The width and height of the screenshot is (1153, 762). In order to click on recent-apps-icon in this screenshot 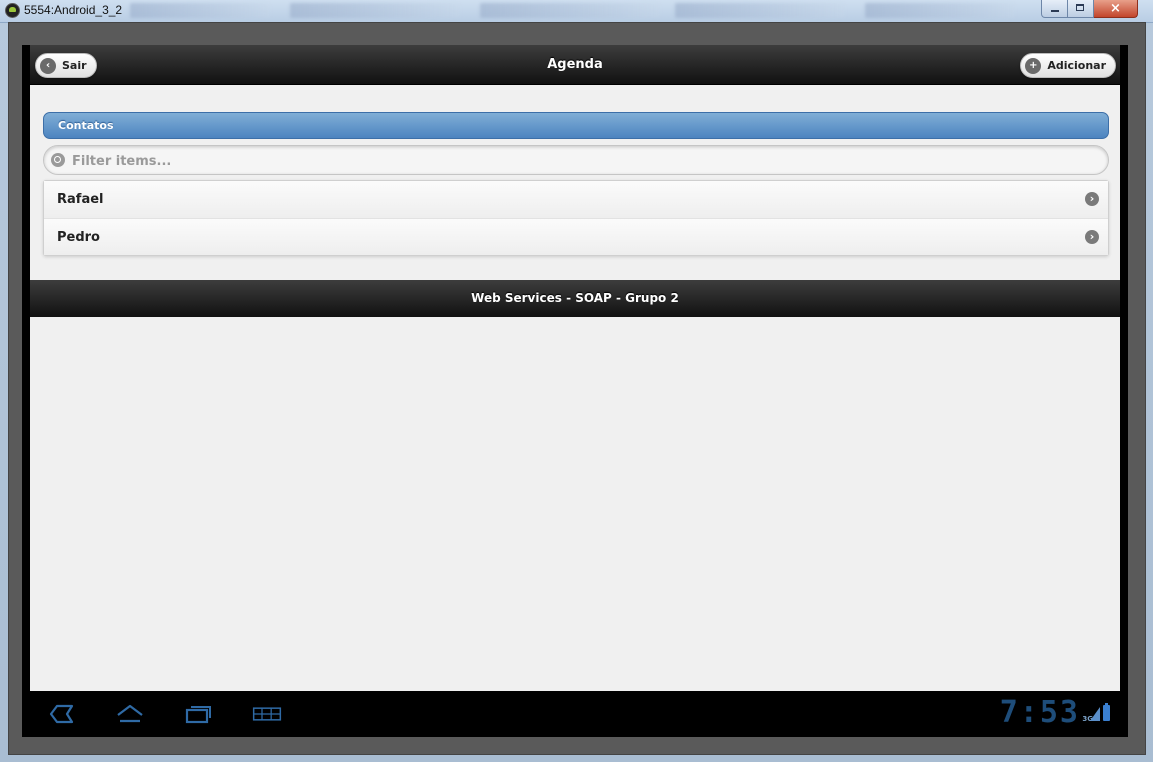, I will do `click(198, 714)`.